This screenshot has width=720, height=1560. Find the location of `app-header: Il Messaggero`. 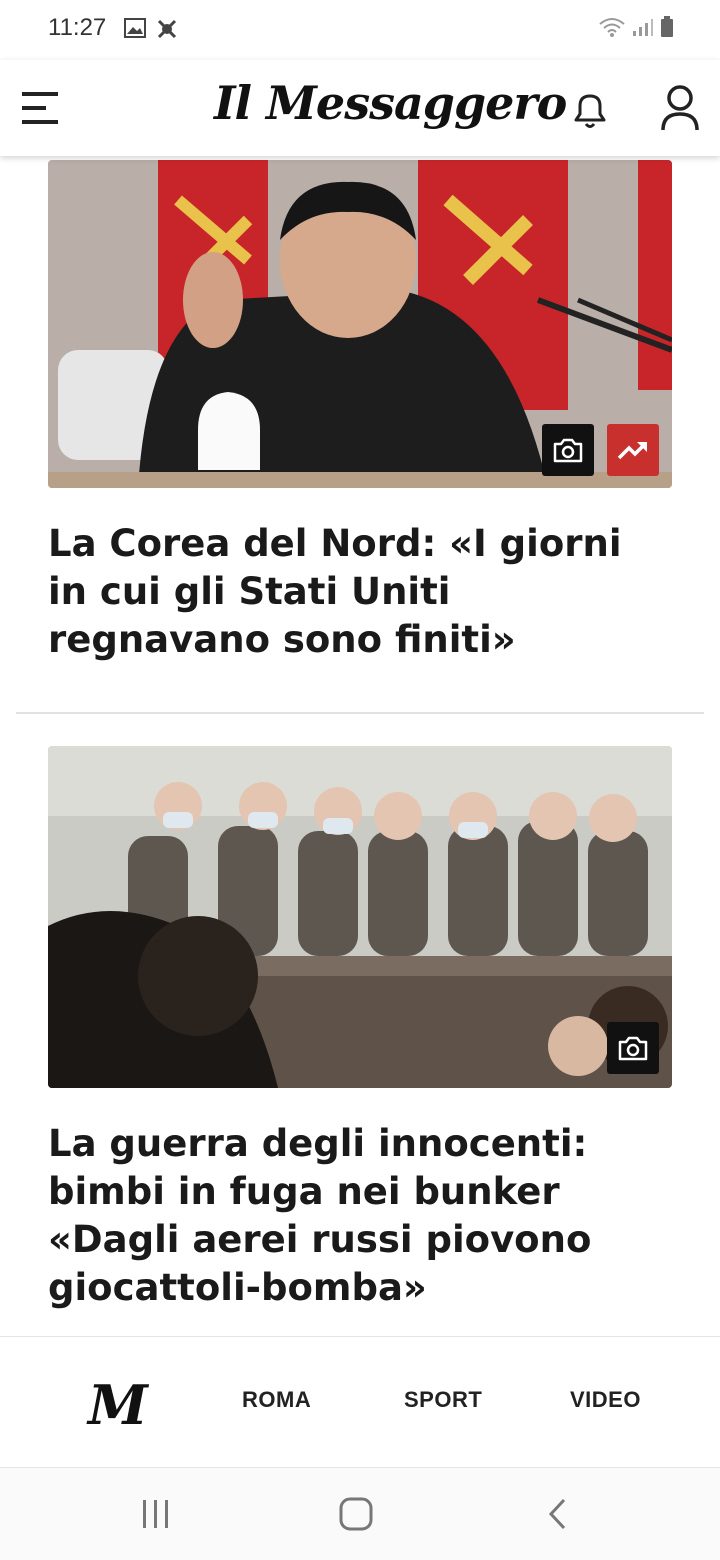

app-header: Il Messaggero is located at coordinates (360, 108).